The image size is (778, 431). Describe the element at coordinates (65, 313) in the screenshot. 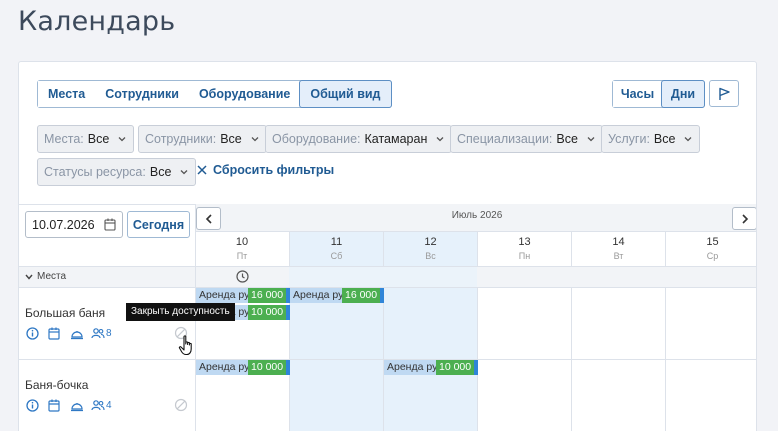

I see `resource-name: Большая баня` at that location.